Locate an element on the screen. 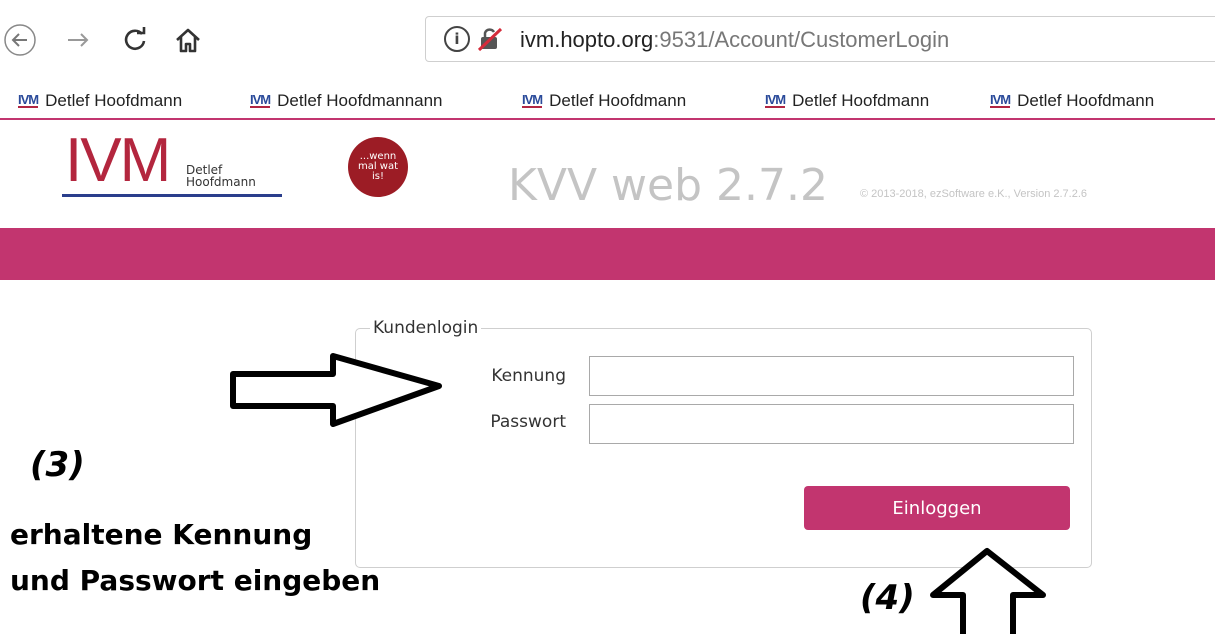 The height and width of the screenshot is (634, 1215). home-button is located at coordinates (188, 40).